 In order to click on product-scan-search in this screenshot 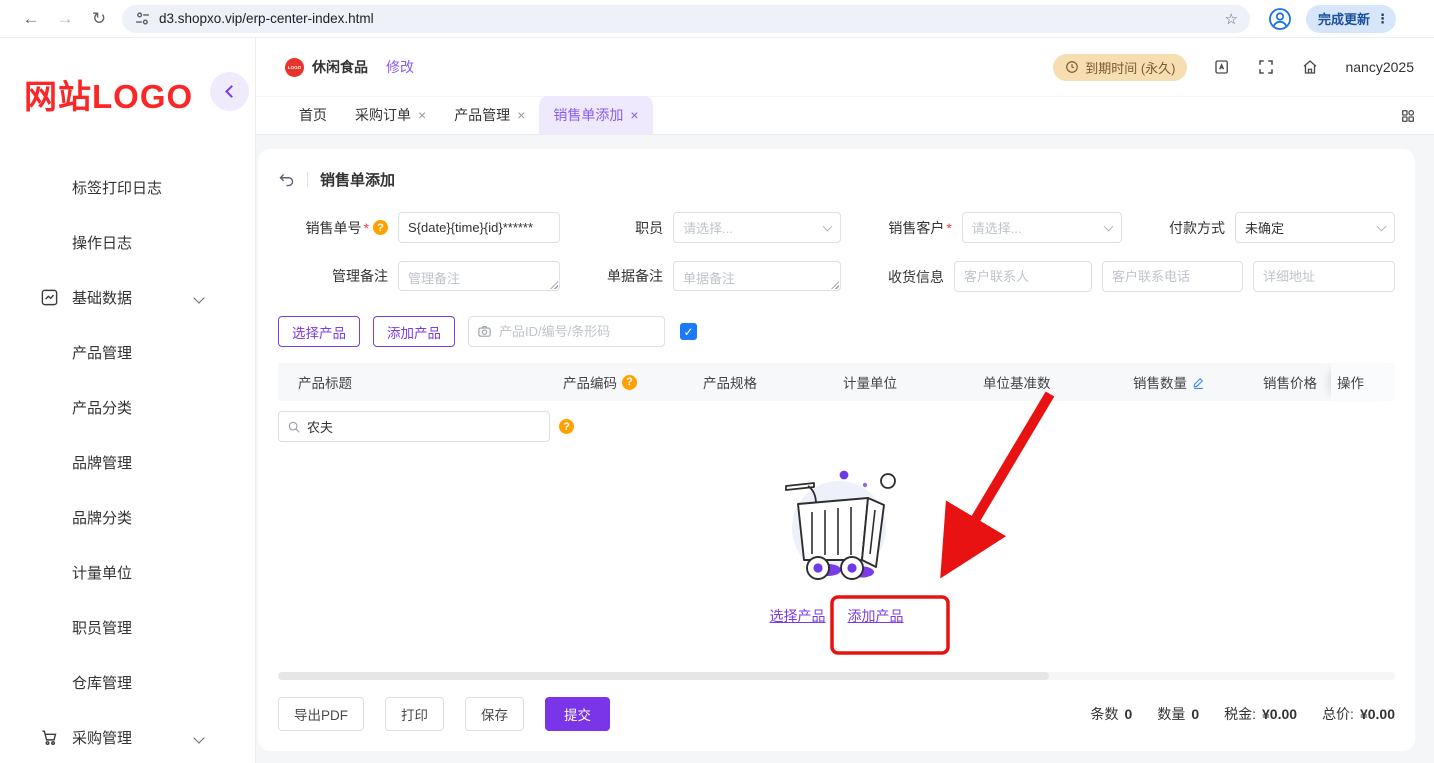, I will do `click(566, 331)`.